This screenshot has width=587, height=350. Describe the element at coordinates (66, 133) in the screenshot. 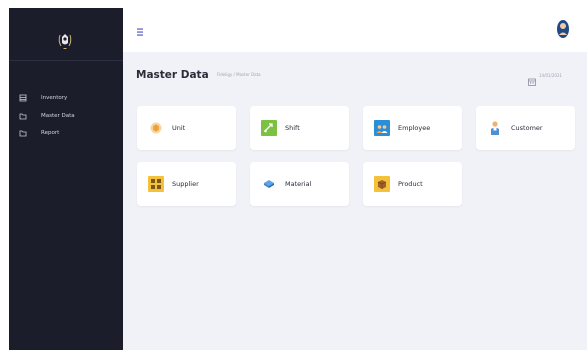

I see `sidebar-item-report: Report` at that location.